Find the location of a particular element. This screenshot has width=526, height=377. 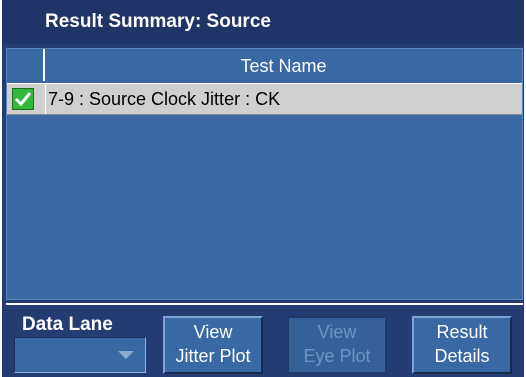

header-check-column is located at coordinates (26, 65).